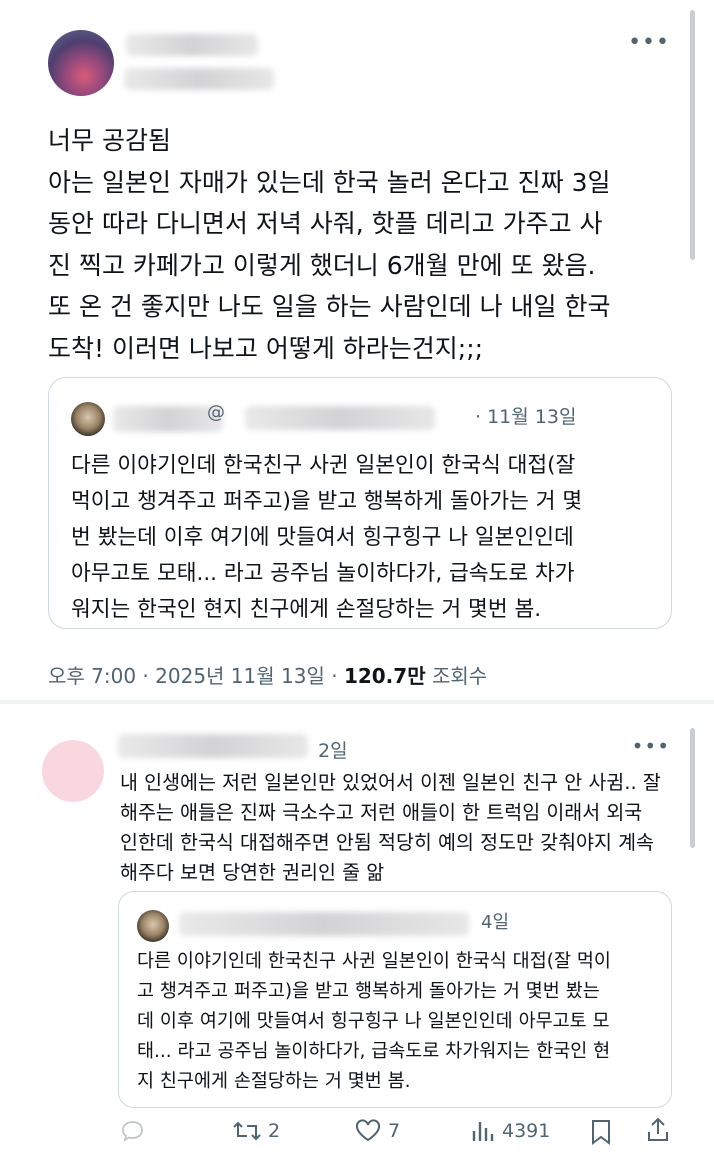 This screenshot has width=714, height=1156. What do you see at coordinates (384, 676) in the screenshot?
I see `view-count: 120.7만` at bounding box center [384, 676].